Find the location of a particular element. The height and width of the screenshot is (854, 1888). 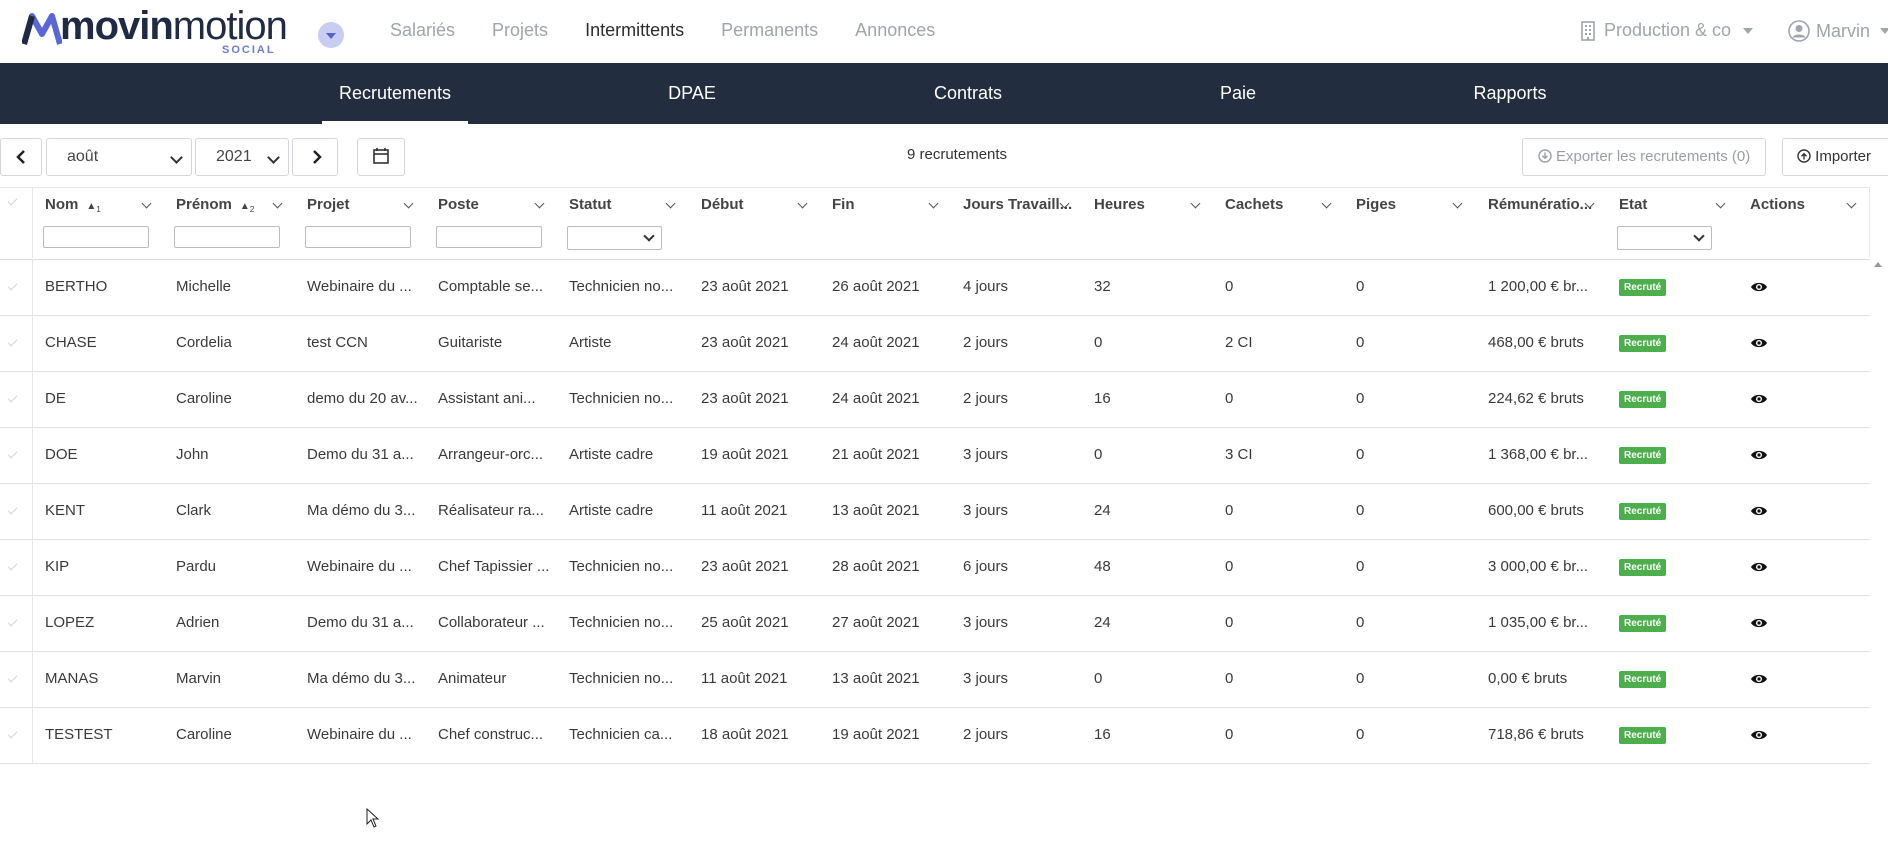

tab-0: Recrutements is located at coordinates (395, 93).